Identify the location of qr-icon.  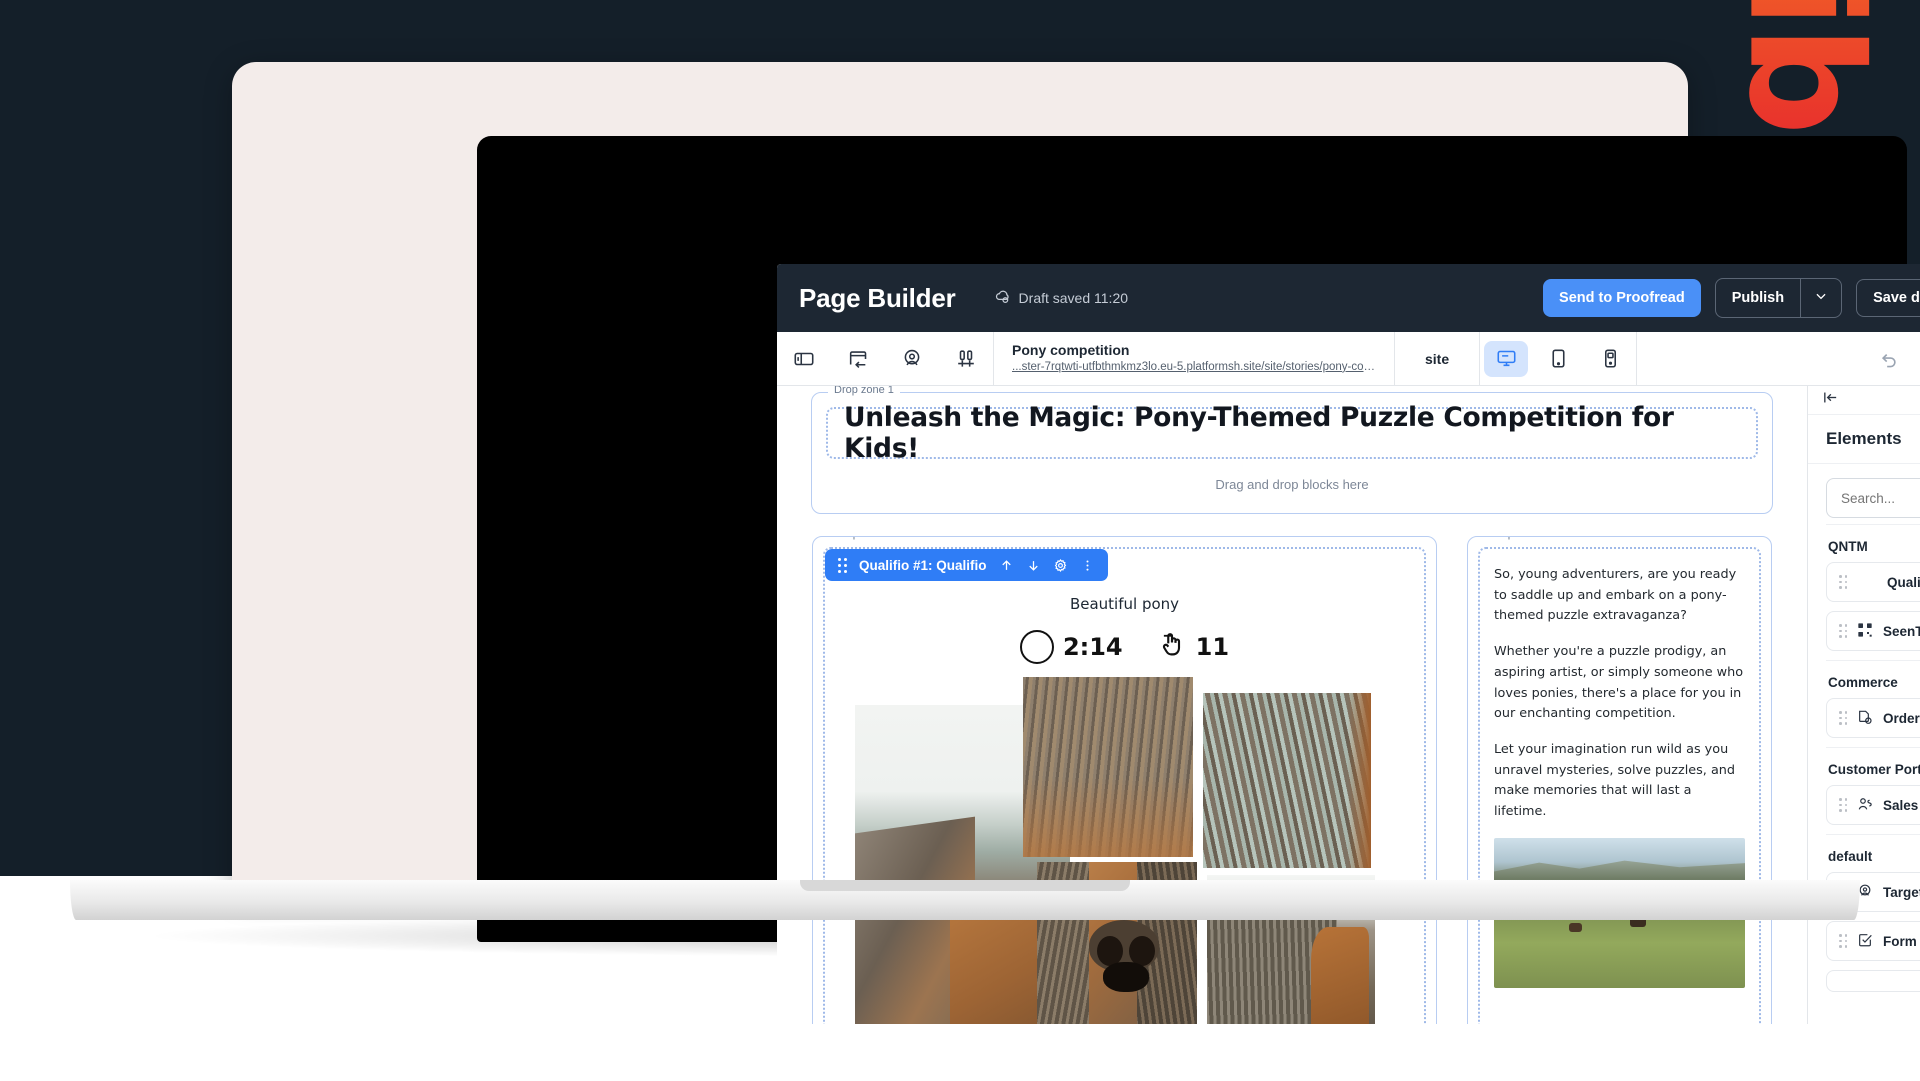
(1865, 631).